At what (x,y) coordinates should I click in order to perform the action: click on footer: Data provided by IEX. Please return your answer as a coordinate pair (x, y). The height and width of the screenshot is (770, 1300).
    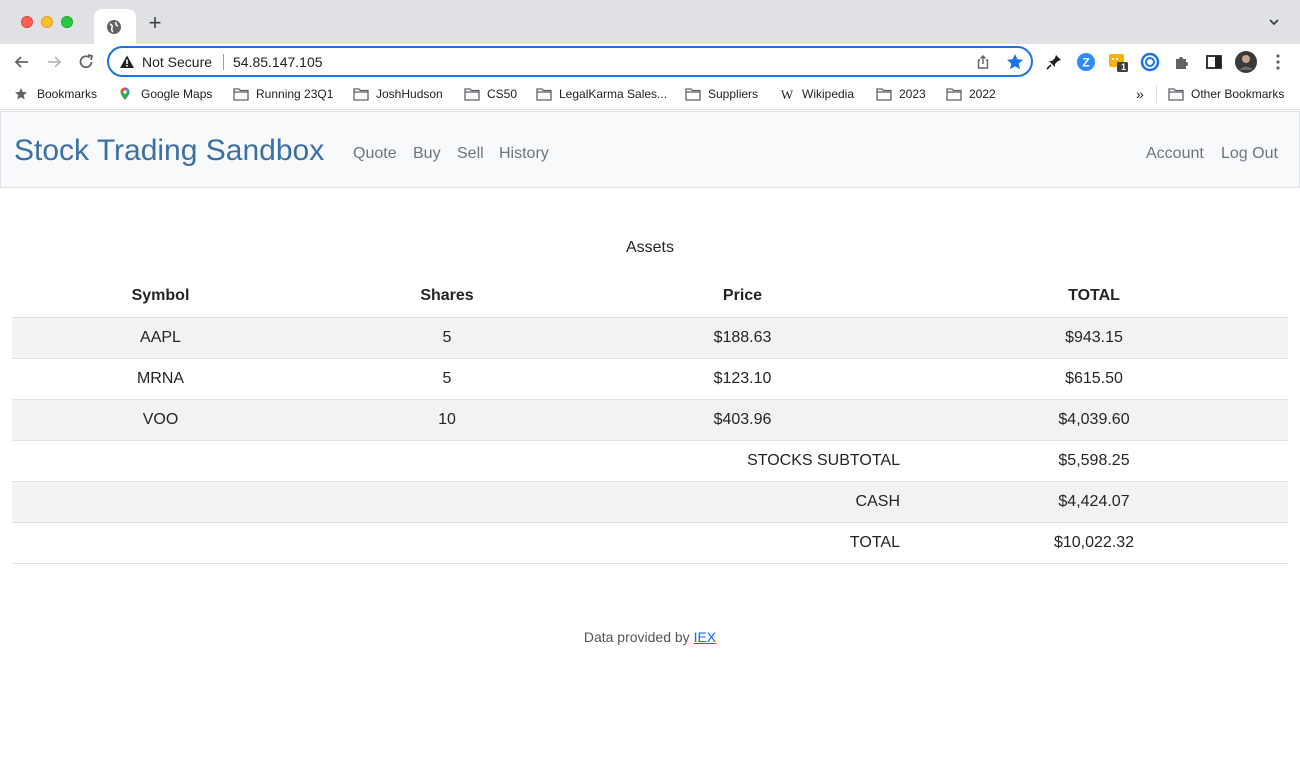
    Looking at the image, I should click on (650, 637).